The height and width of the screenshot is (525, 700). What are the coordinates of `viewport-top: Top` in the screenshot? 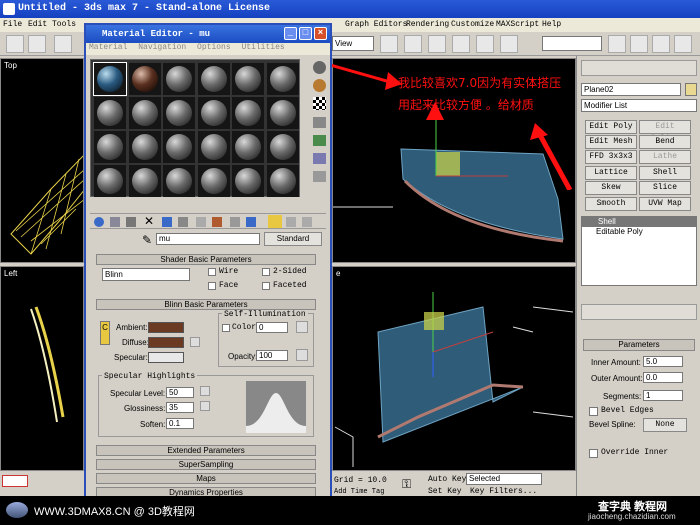 It's located at (42, 160).